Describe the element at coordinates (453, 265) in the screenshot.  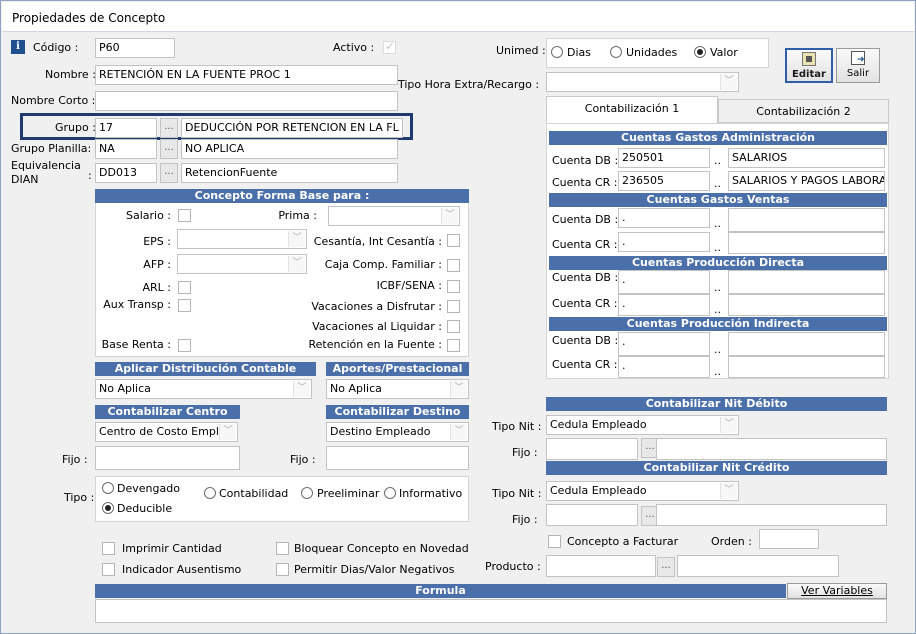
I see `caja-checkbox` at that location.